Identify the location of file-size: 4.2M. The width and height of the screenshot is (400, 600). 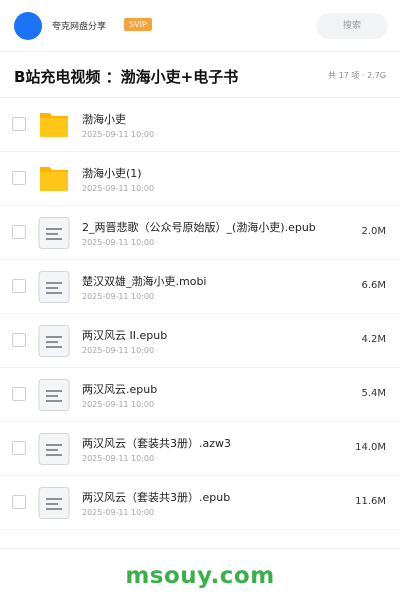
(373, 339).